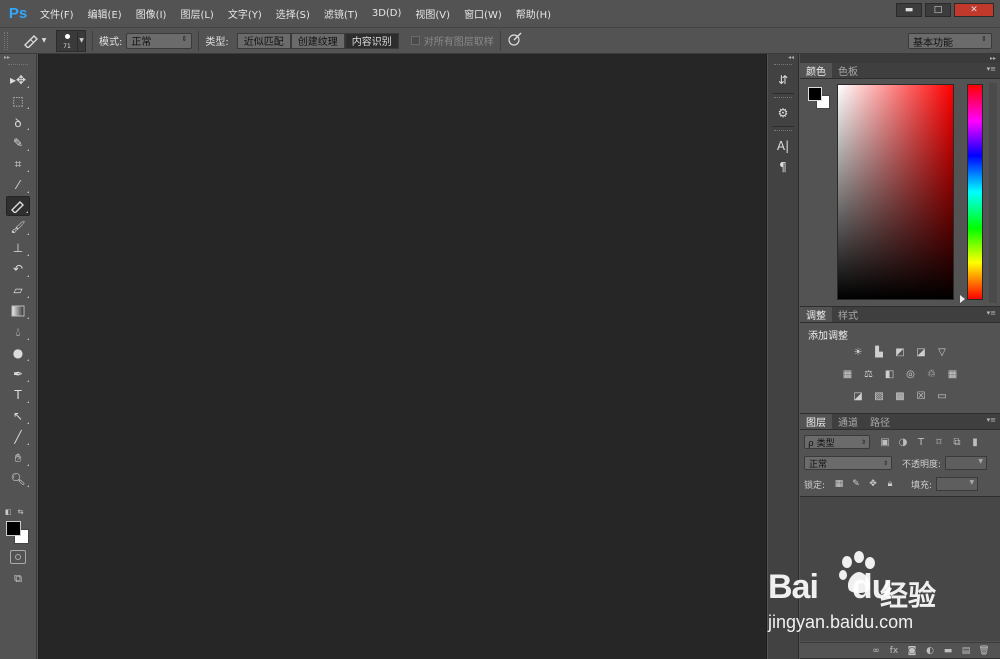 The image size is (1000, 659). I want to click on menu-view: 视图(V), so click(432, 13).